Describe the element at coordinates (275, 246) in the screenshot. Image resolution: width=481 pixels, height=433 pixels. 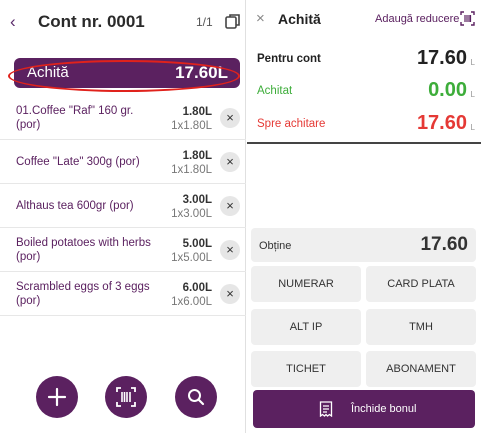
I see `received-label: Obține` at that location.